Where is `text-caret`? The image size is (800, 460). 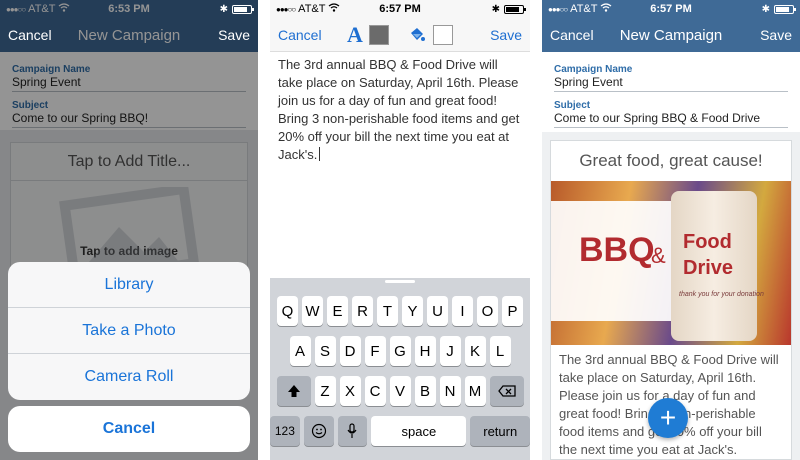
text-caret is located at coordinates (320, 154).